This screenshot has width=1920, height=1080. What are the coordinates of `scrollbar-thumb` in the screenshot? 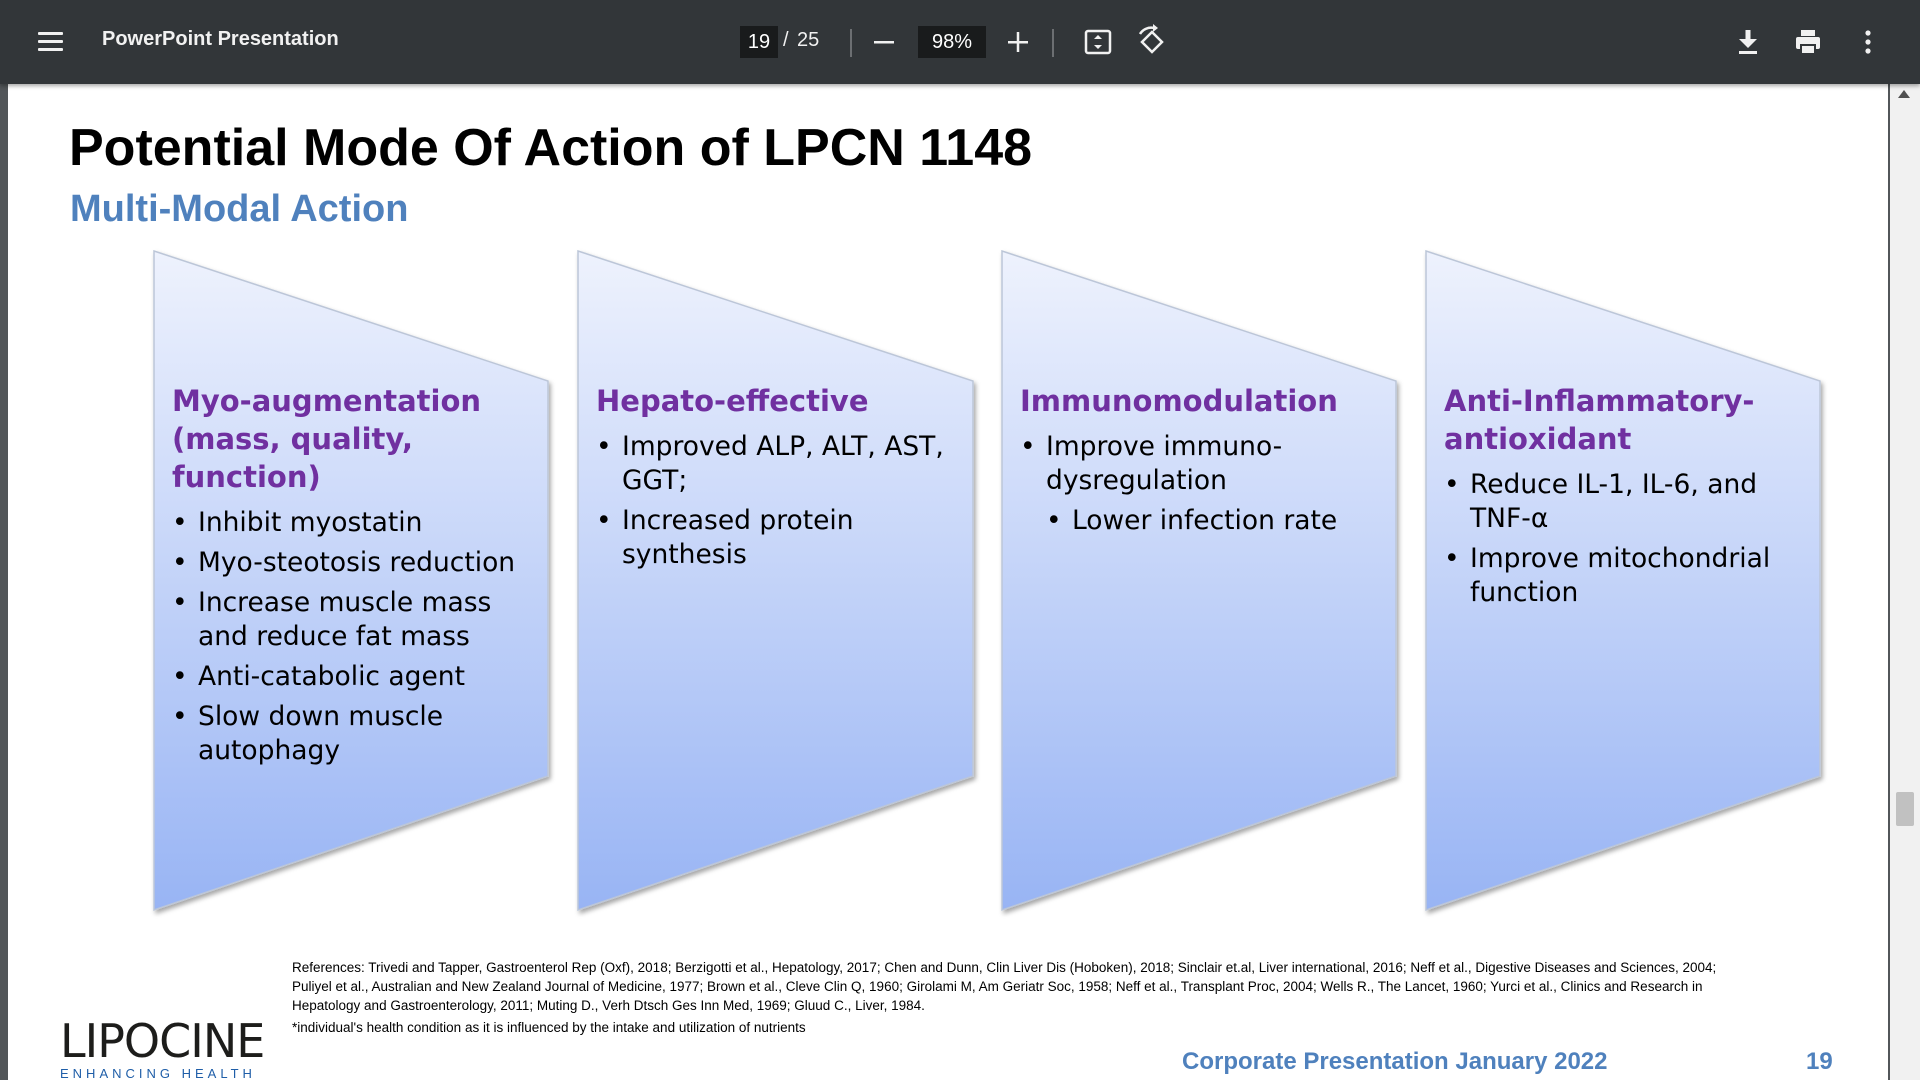 It's located at (1905, 809).